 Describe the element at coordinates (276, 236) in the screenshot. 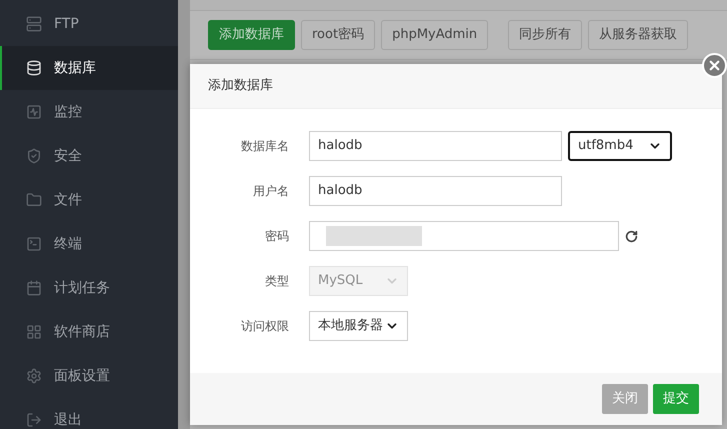

I see `field-label: 密码` at that location.